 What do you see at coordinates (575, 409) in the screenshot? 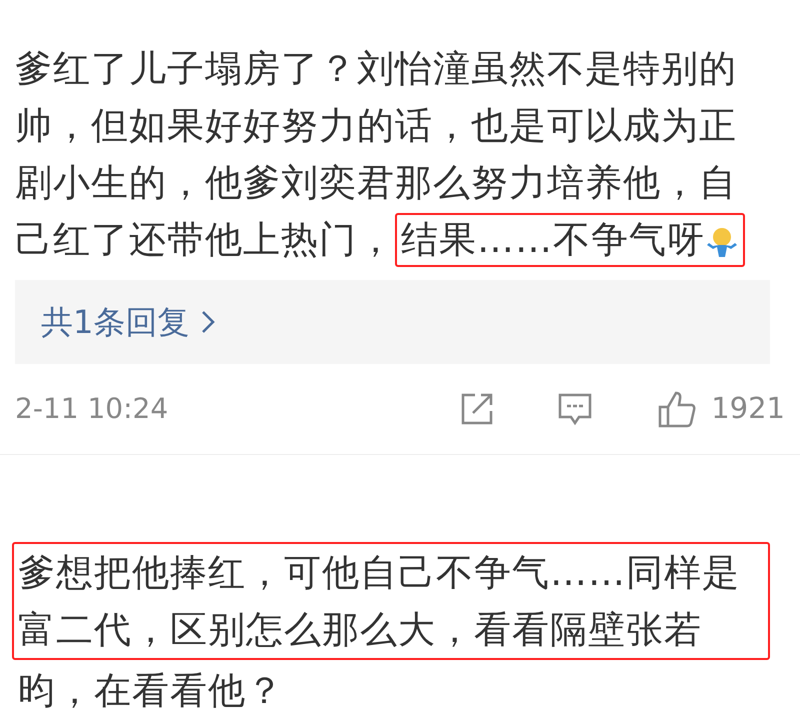
I see `comment-icon` at bounding box center [575, 409].